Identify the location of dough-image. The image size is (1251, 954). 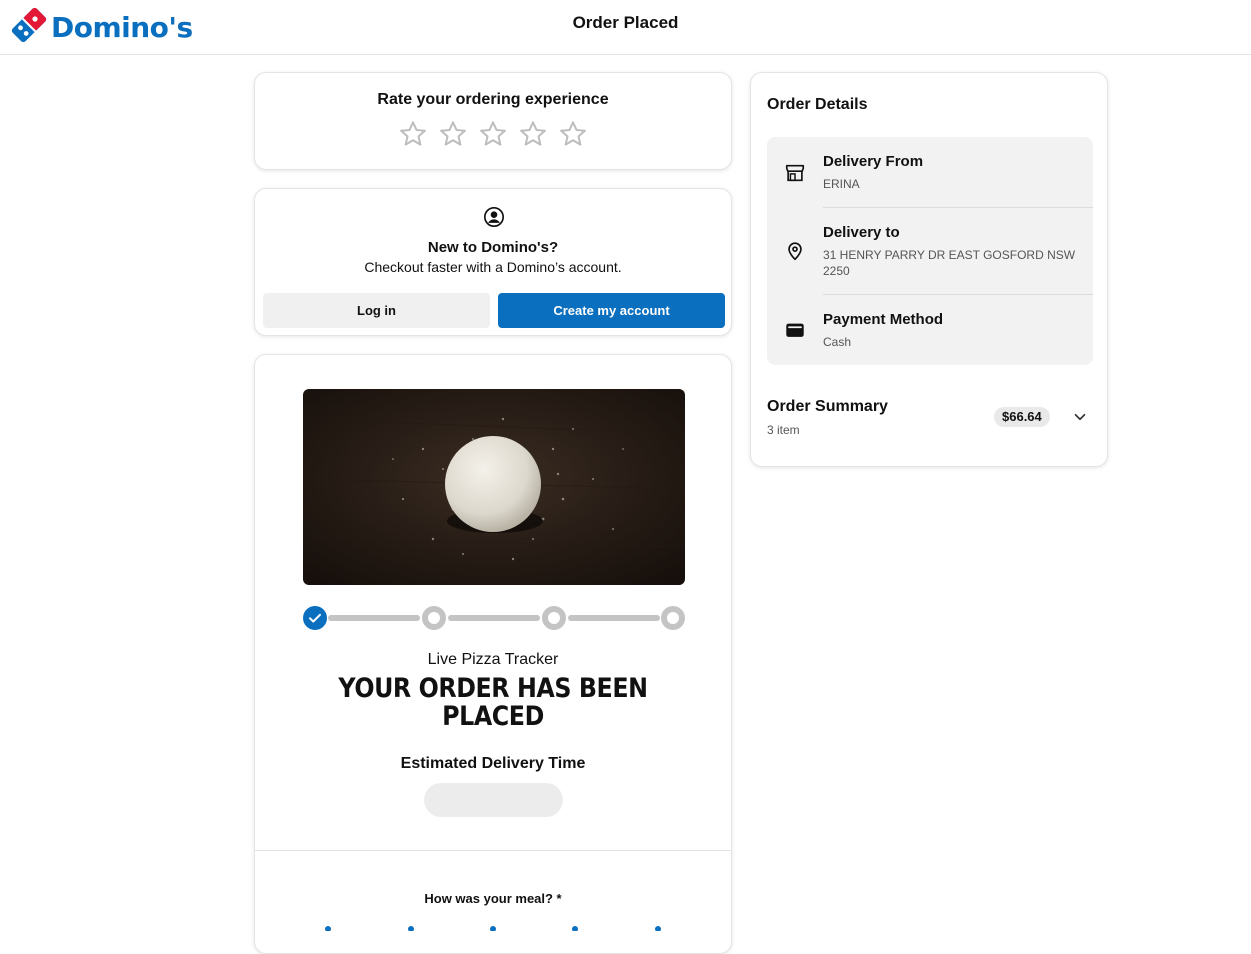
(494, 487).